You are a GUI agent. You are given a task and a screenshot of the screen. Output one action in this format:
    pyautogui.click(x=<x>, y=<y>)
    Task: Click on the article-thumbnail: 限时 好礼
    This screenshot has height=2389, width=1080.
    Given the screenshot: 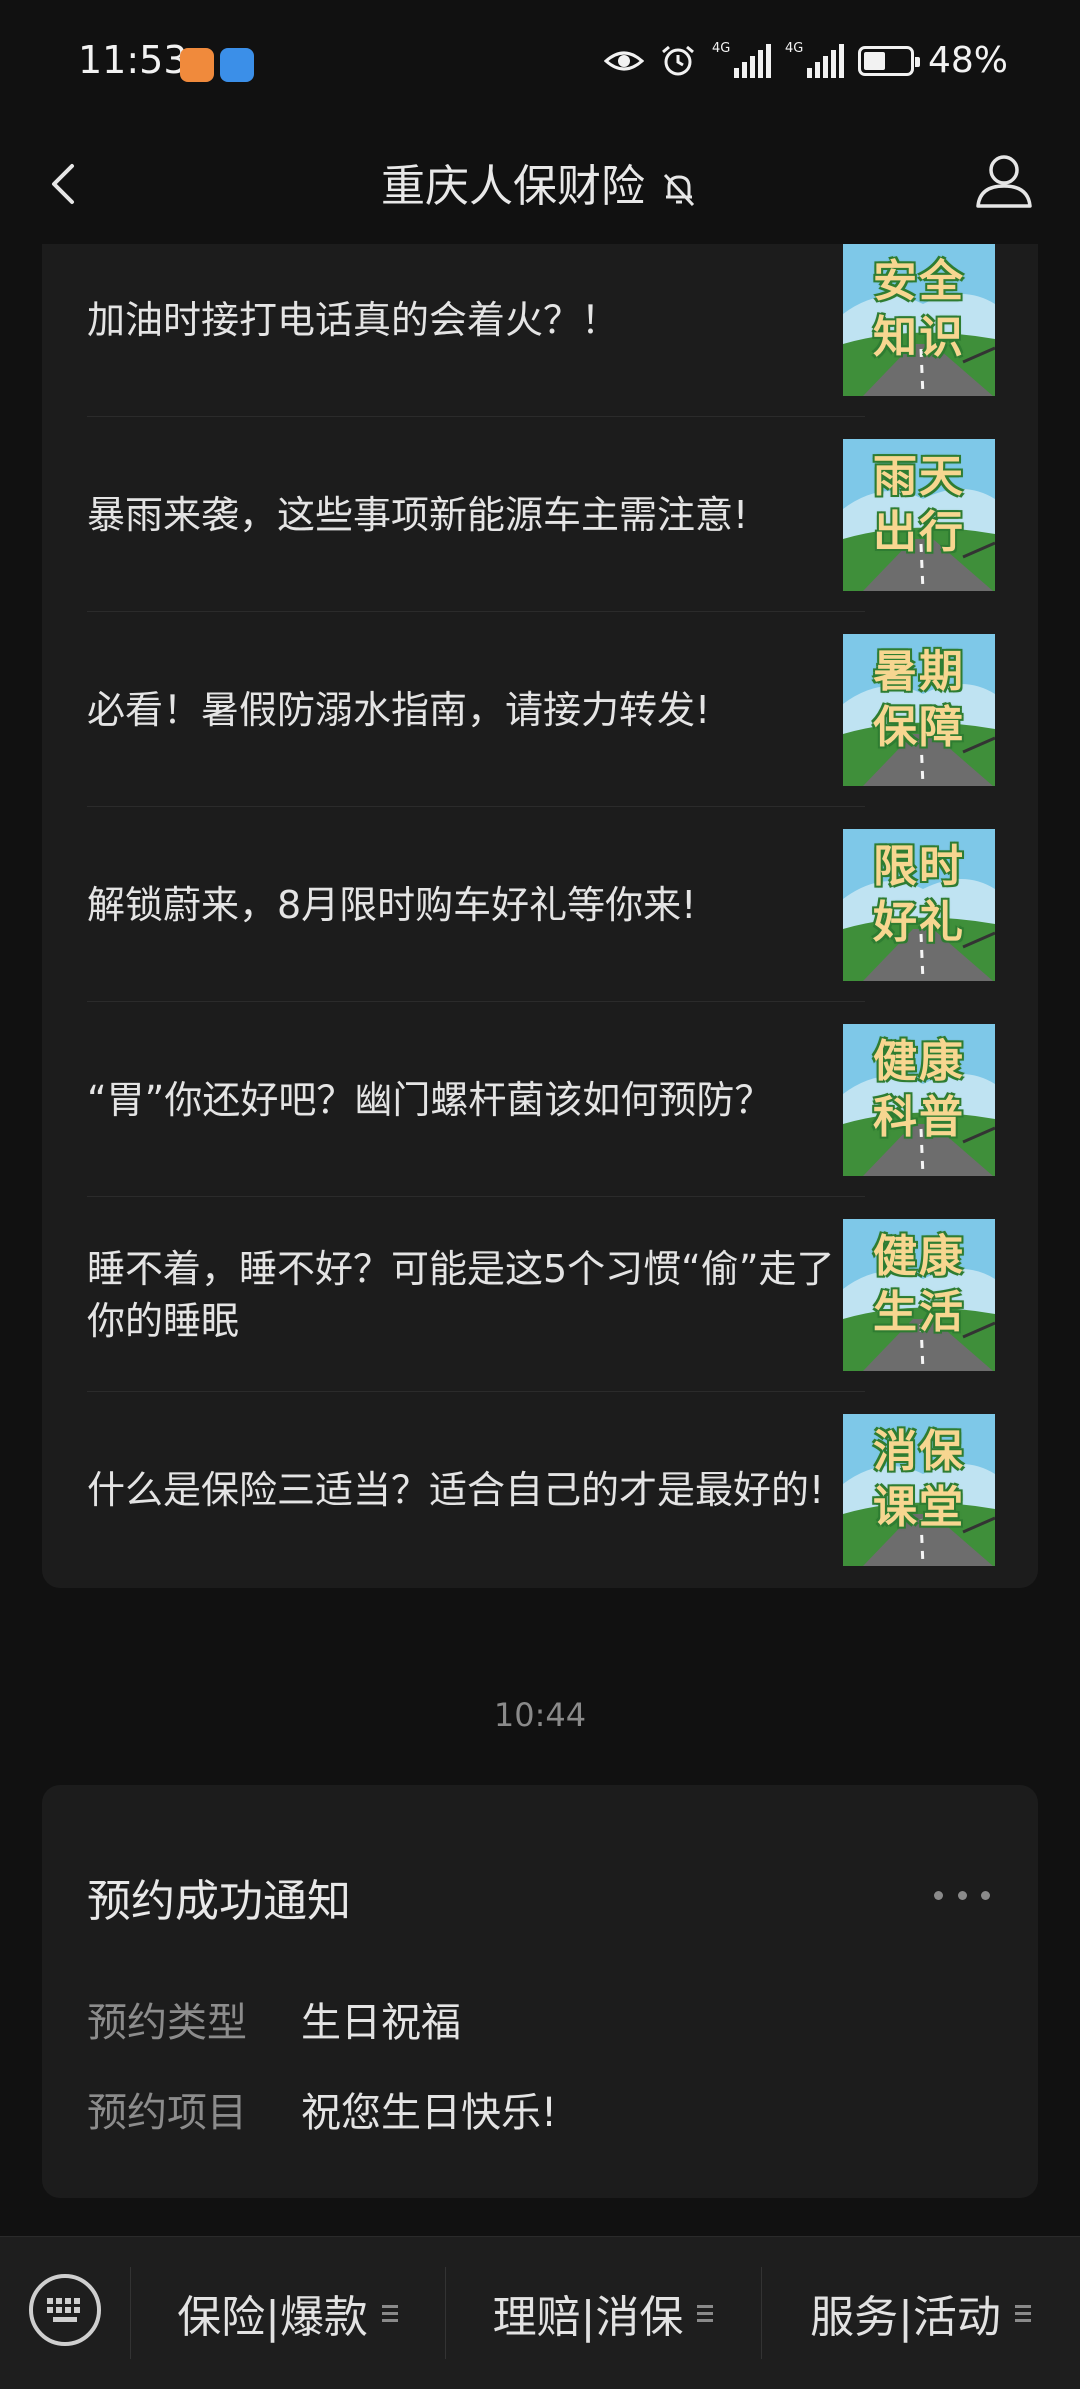 What is the action you would take?
    pyautogui.click(x=919, y=905)
    